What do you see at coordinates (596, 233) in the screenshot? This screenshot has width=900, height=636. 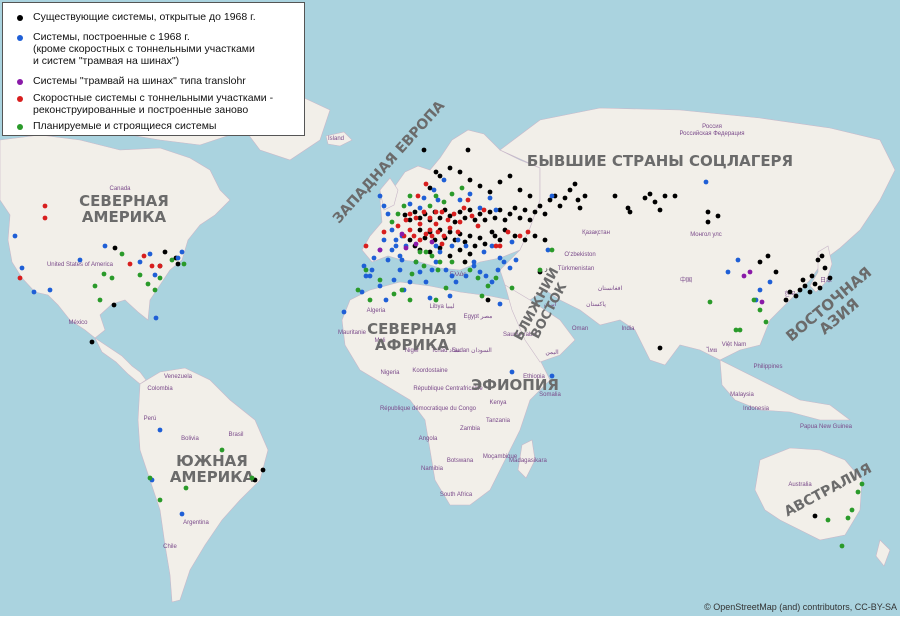 I see `place-label: Қазақстан` at bounding box center [596, 233].